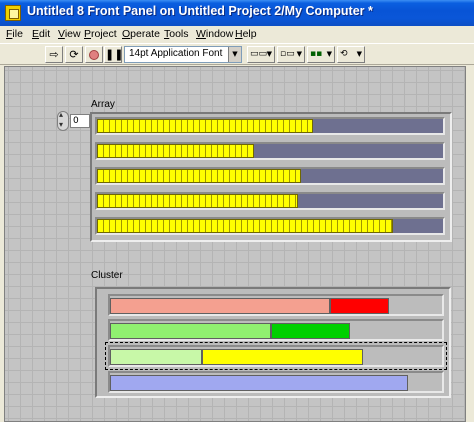 The image size is (474, 422). Describe the element at coordinates (287, 54) in the screenshot. I see `distribute-icon: ▫▭` at that location.